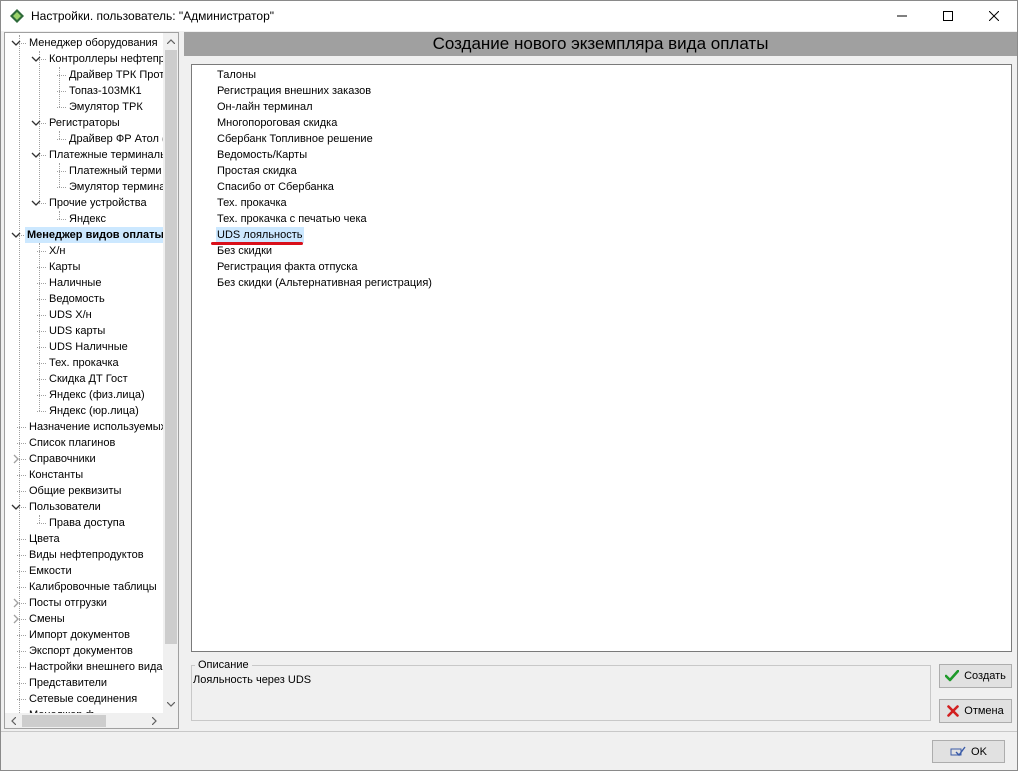 This screenshot has width=1018, height=771. Describe the element at coordinates (57, 251) in the screenshot. I see `tree-item: Х/н` at that location.